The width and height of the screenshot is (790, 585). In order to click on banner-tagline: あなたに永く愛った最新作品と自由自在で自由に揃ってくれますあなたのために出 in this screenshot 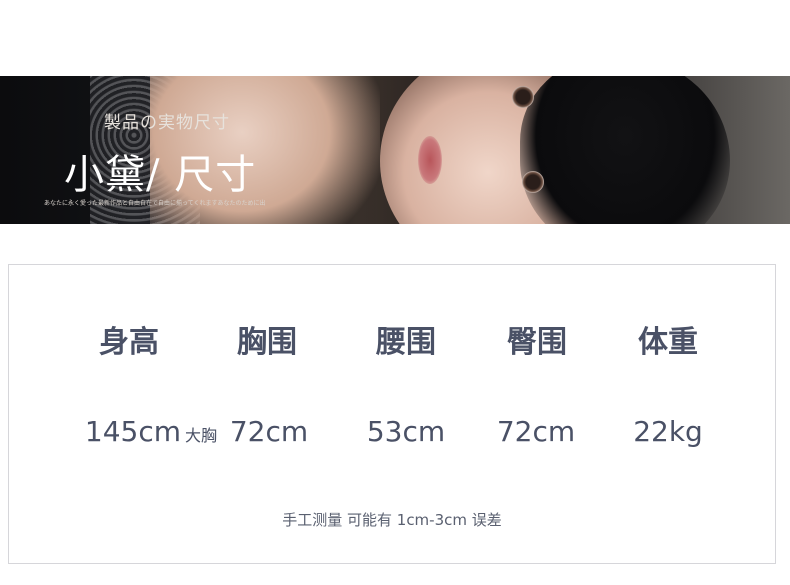, I will do `click(155, 203)`.